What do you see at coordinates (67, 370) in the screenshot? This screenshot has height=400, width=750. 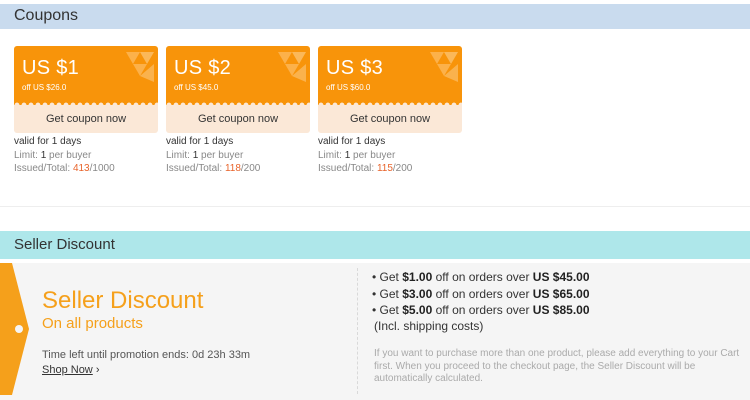 I see `shop-now-label: Shop Now` at bounding box center [67, 370].